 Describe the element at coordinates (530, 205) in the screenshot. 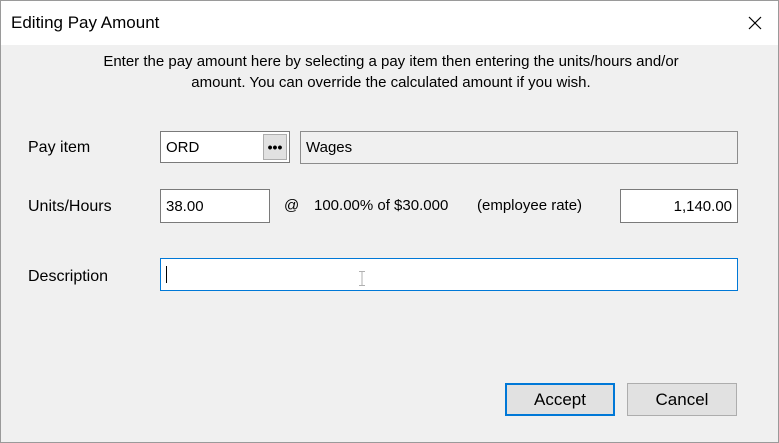

I see `rate-note: (employee rate)` at that location.